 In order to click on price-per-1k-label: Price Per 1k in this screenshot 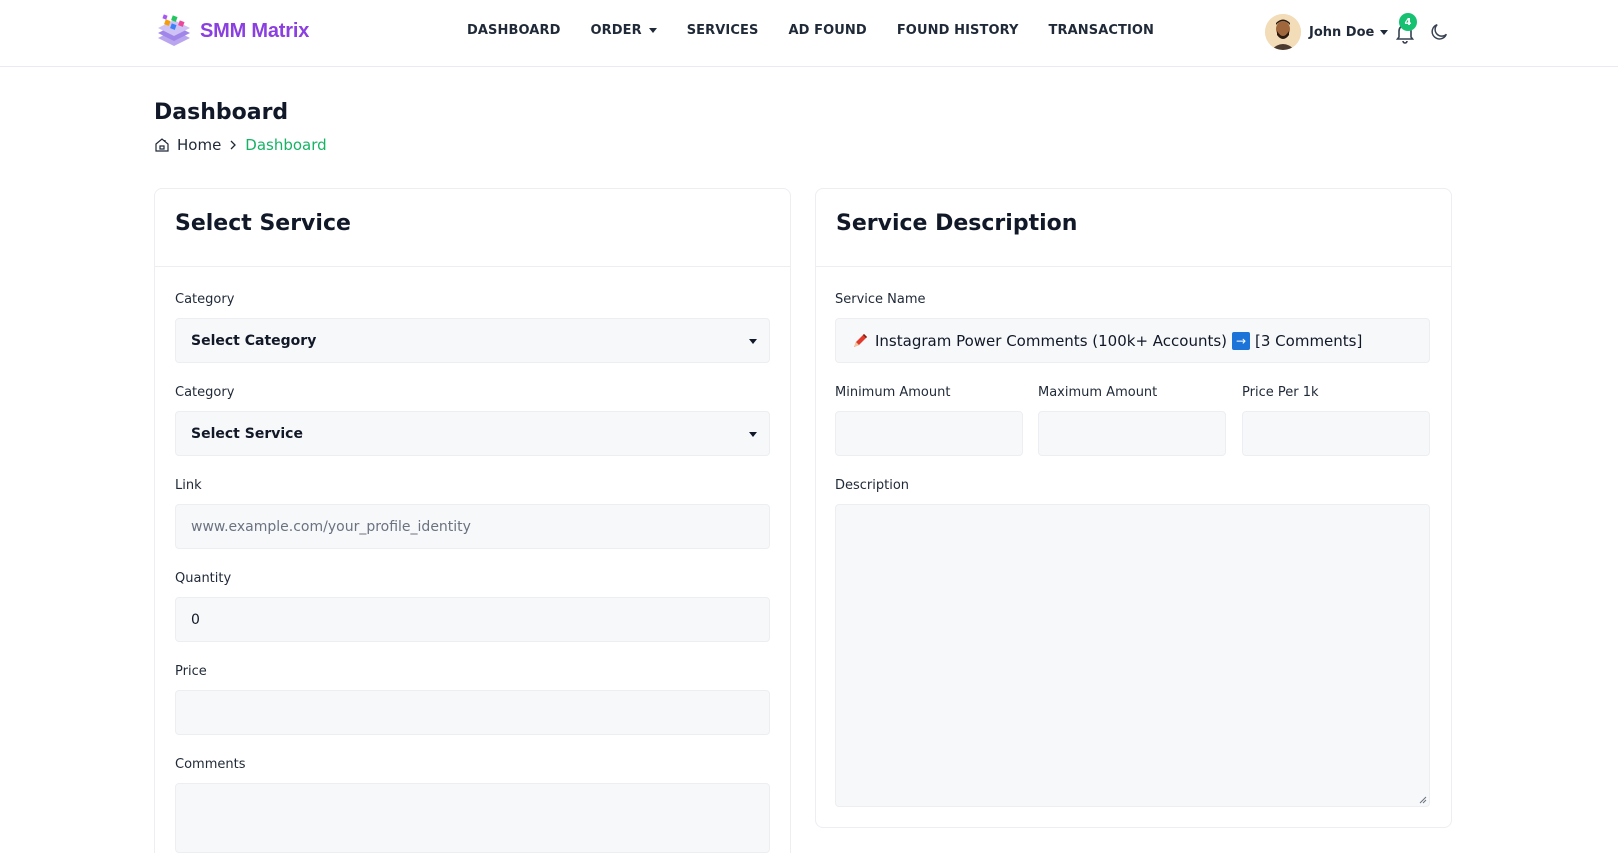, I will do `click(1280, 392)`.